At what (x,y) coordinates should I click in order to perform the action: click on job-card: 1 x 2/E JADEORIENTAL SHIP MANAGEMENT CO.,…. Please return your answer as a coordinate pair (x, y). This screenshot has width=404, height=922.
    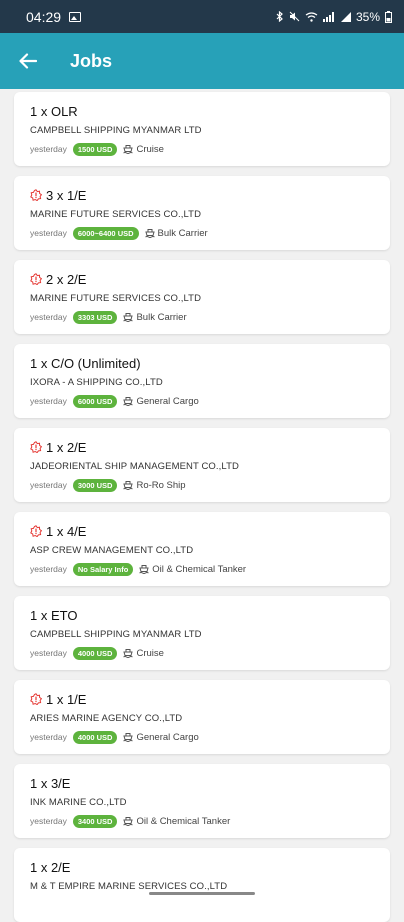
    Looking at the image, I should click on (202, 465).